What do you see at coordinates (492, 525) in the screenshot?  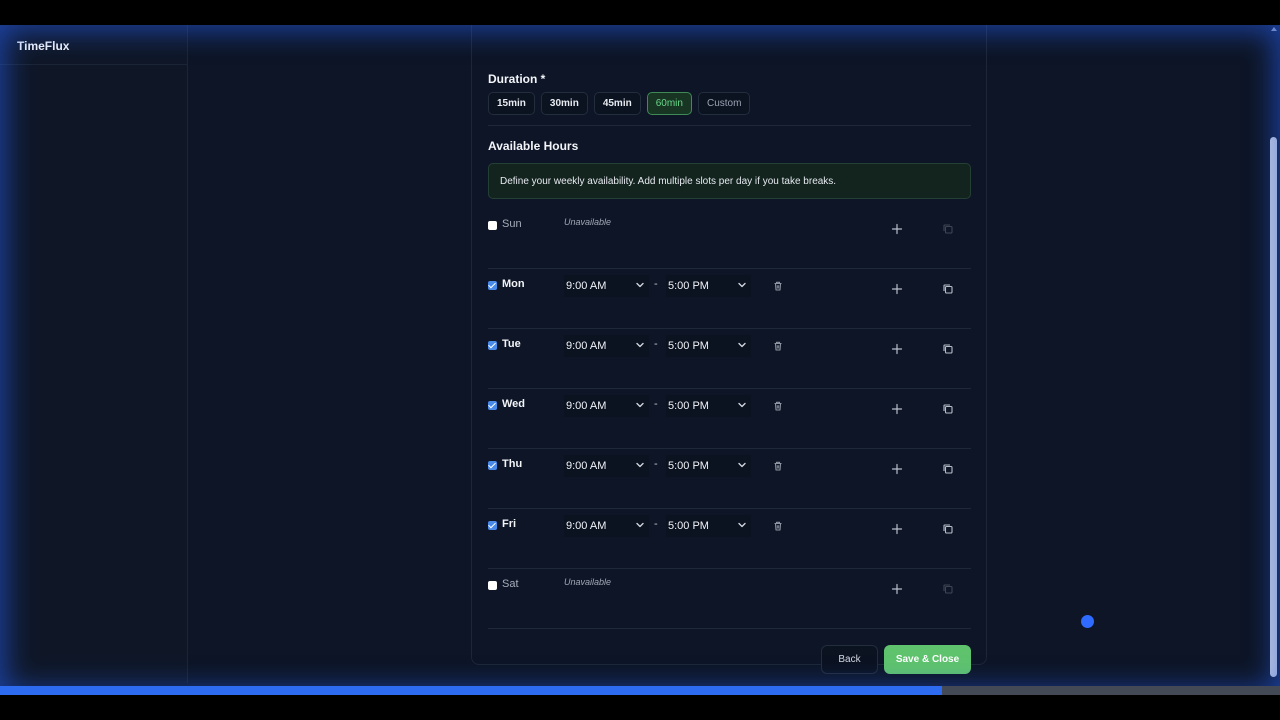 I see `day-checkbox-fri` at bounding box center [492, 525].